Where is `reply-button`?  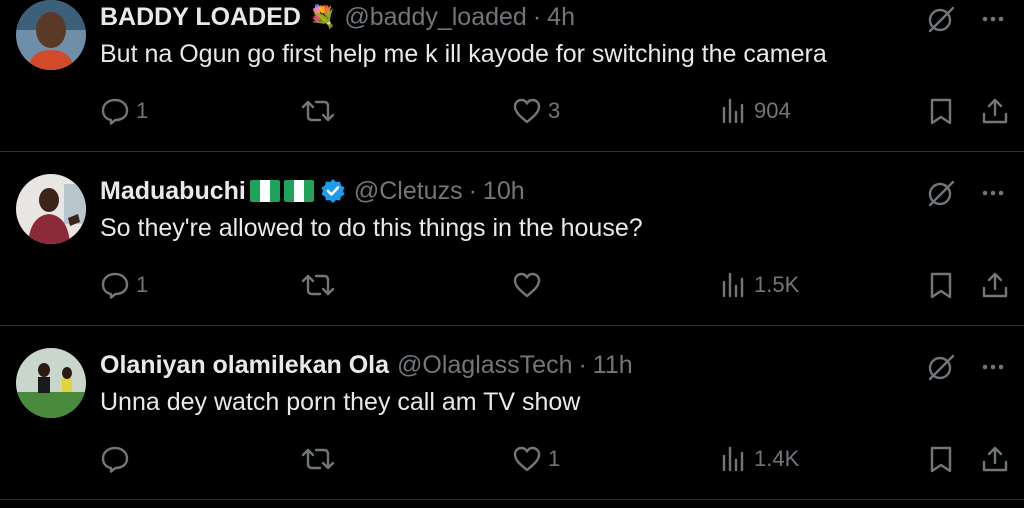 reply-button is located at coordinates (118, 459).